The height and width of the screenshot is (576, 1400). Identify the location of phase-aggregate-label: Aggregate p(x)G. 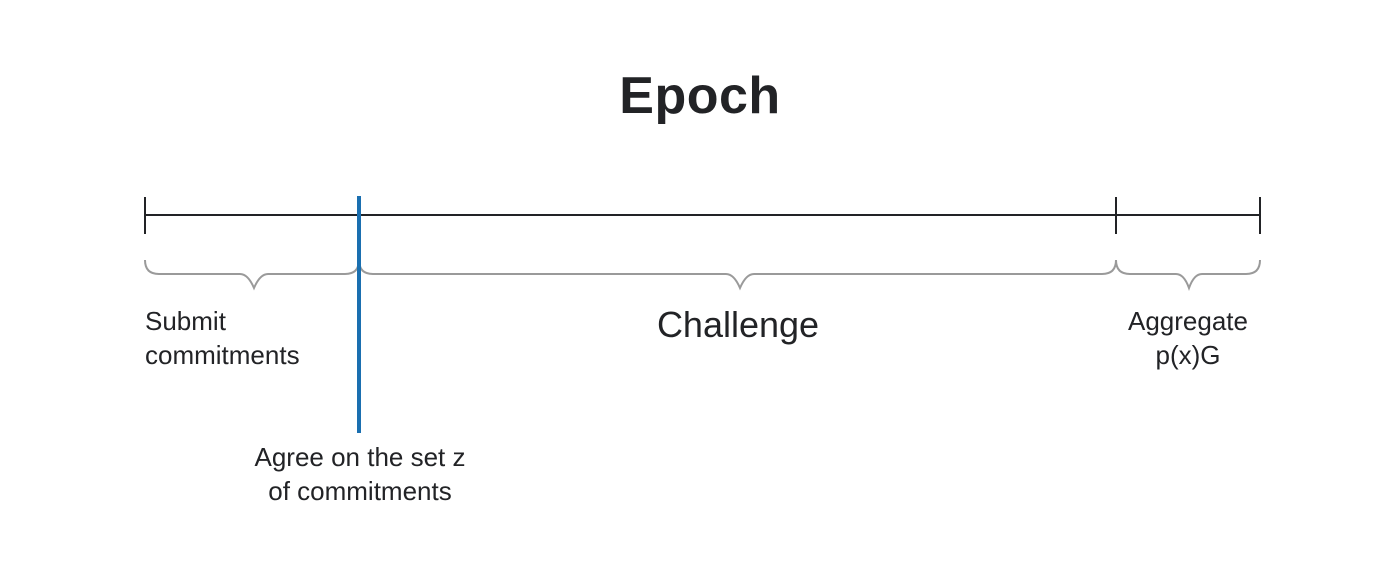
(1188, 338).